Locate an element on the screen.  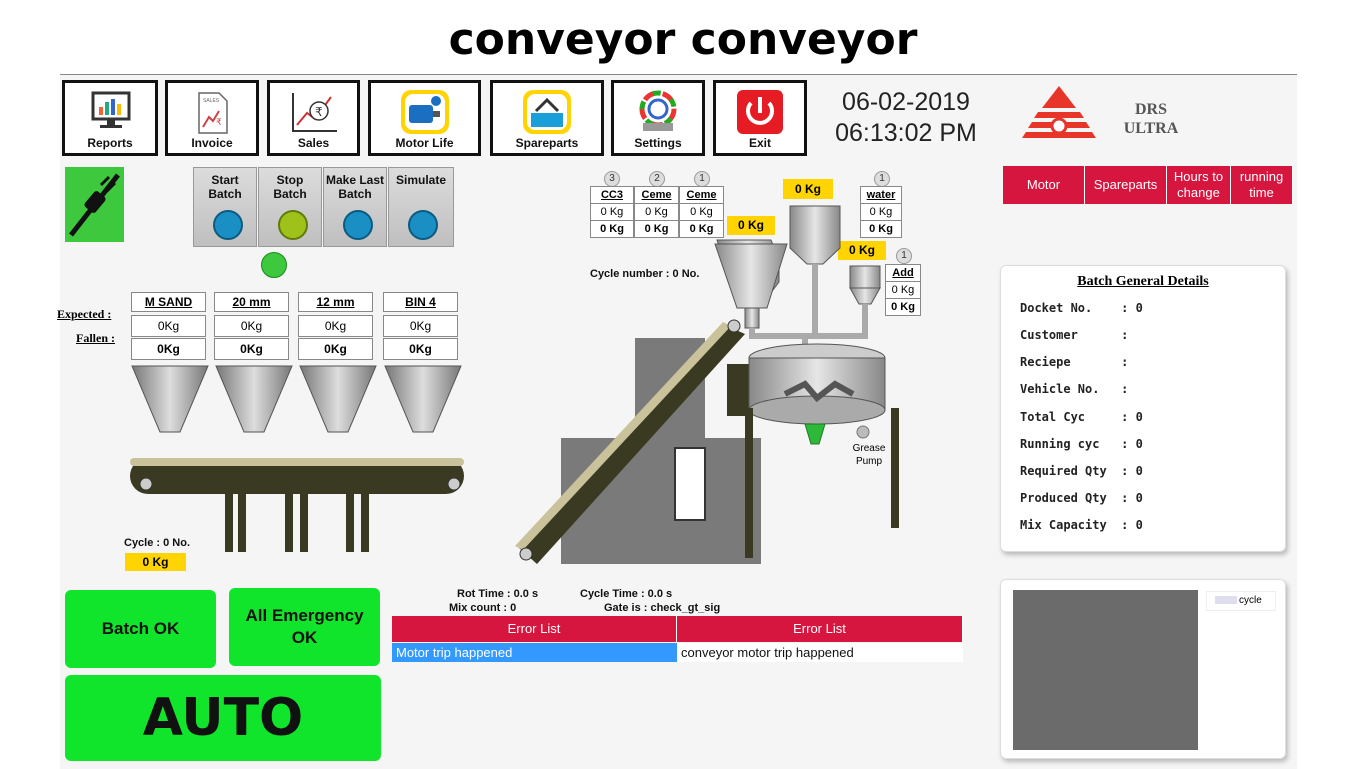
all-emergency-ok-button: All Emergency OK is located at coordinates (304, 627).